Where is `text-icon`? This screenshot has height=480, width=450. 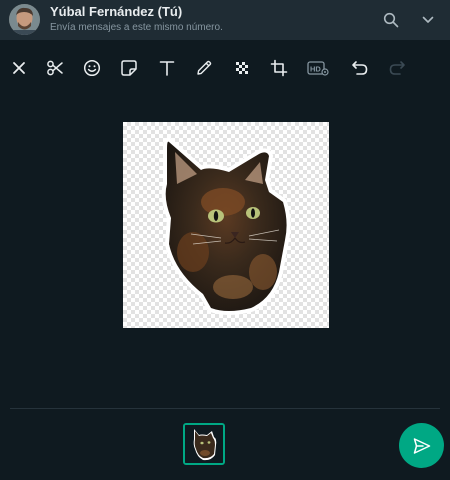
text-icon is located at coordinates (167, 68).